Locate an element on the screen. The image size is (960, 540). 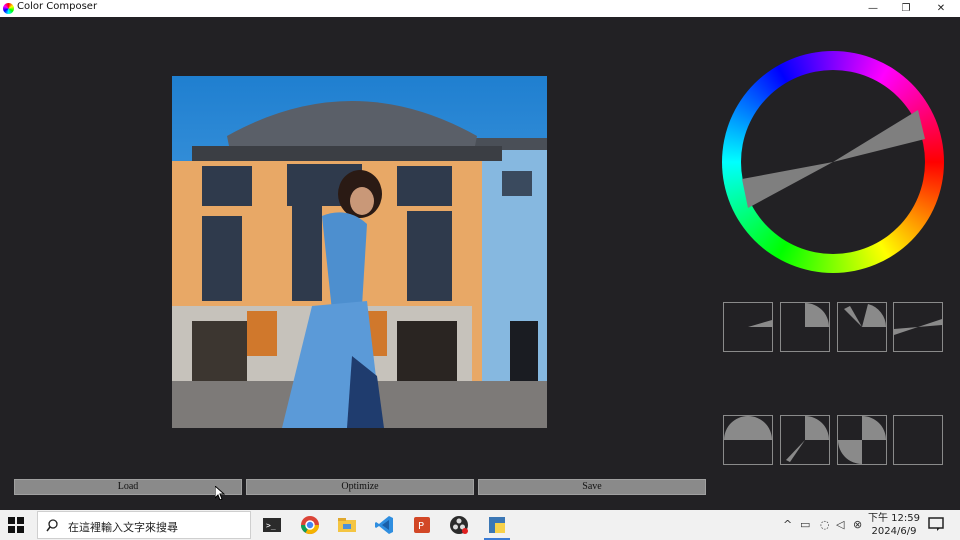
save-button: Save is located at coordinates (592, 487).